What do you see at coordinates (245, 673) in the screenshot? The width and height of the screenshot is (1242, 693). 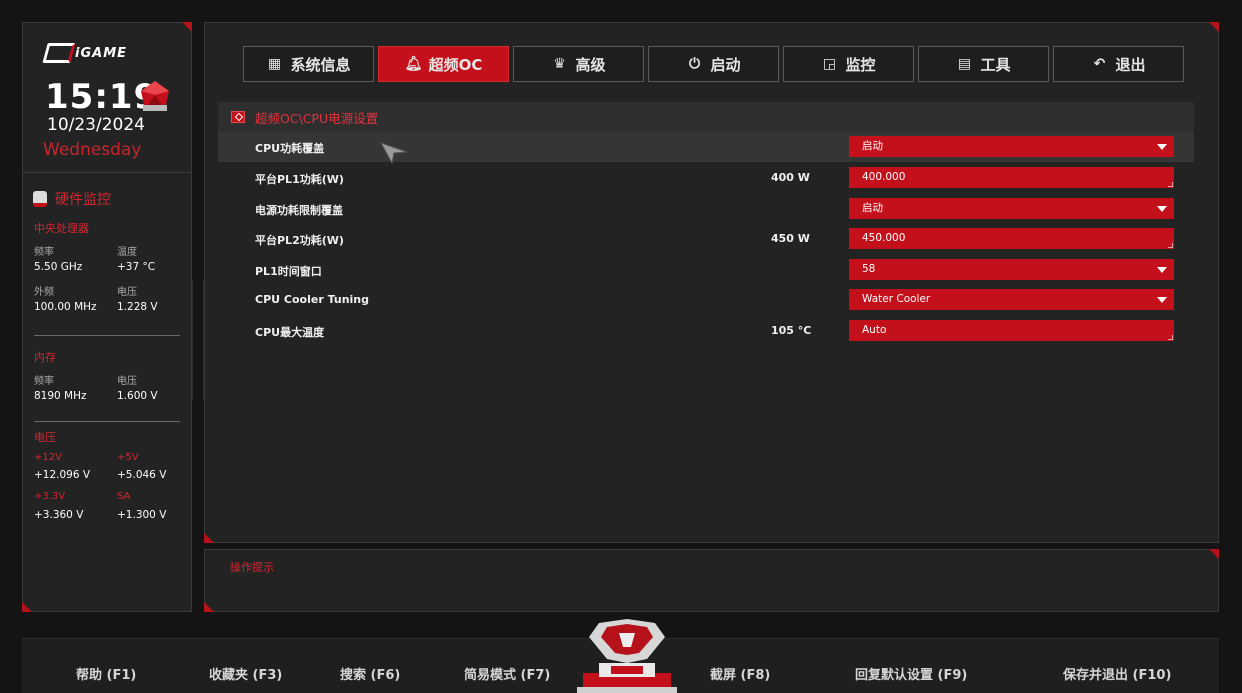 I see `favorites-button: 收藏夹 (F3)` at bounding box center [245, 673].